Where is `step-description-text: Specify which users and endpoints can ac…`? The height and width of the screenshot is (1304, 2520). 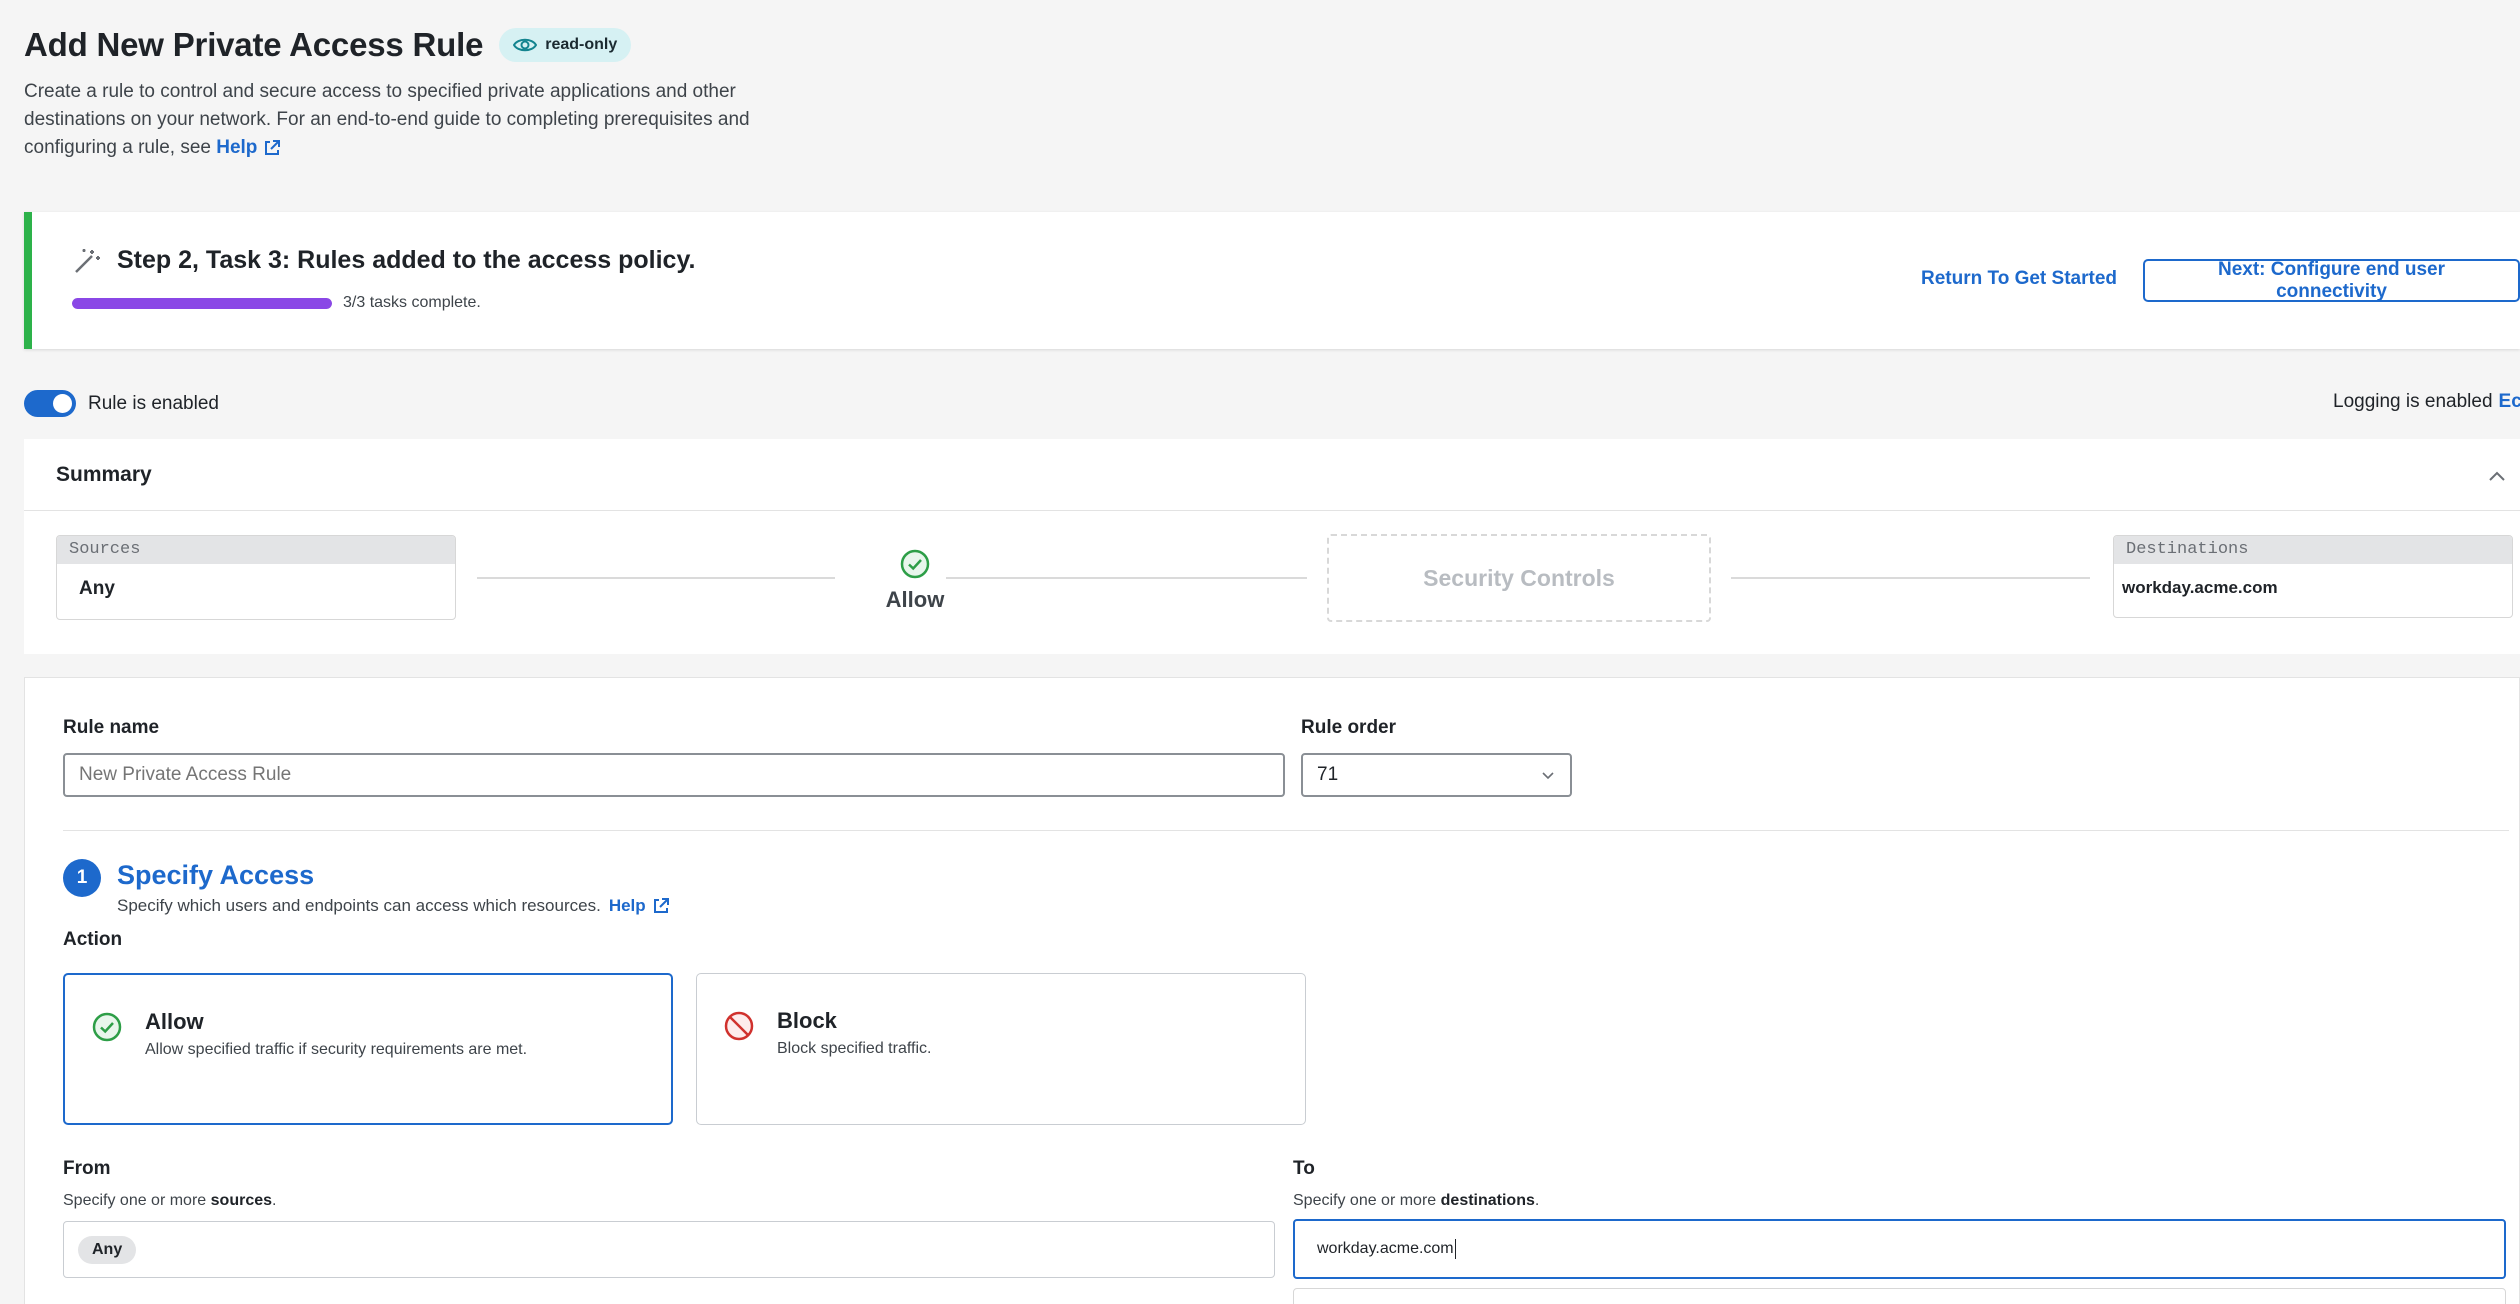
step-description-text: Specify which users and endpoints can ac… is located at coordinates (359, 905).